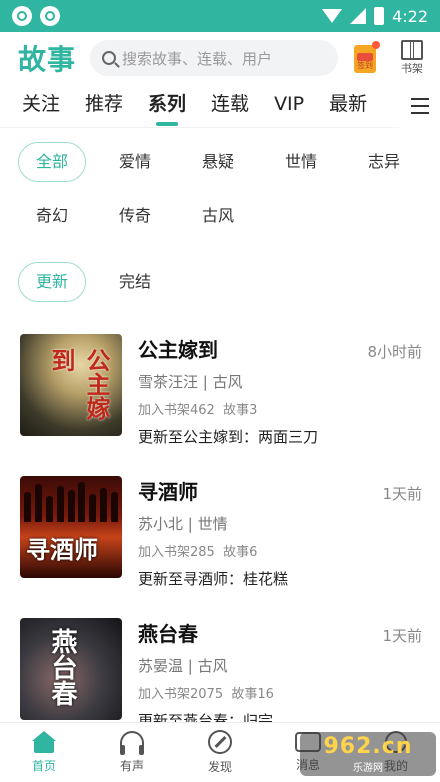  What do you see at coordinates (168, 382) in the screenshot?
I see `author-name: 雪茶汪汪` at bounding box center [168, 382].